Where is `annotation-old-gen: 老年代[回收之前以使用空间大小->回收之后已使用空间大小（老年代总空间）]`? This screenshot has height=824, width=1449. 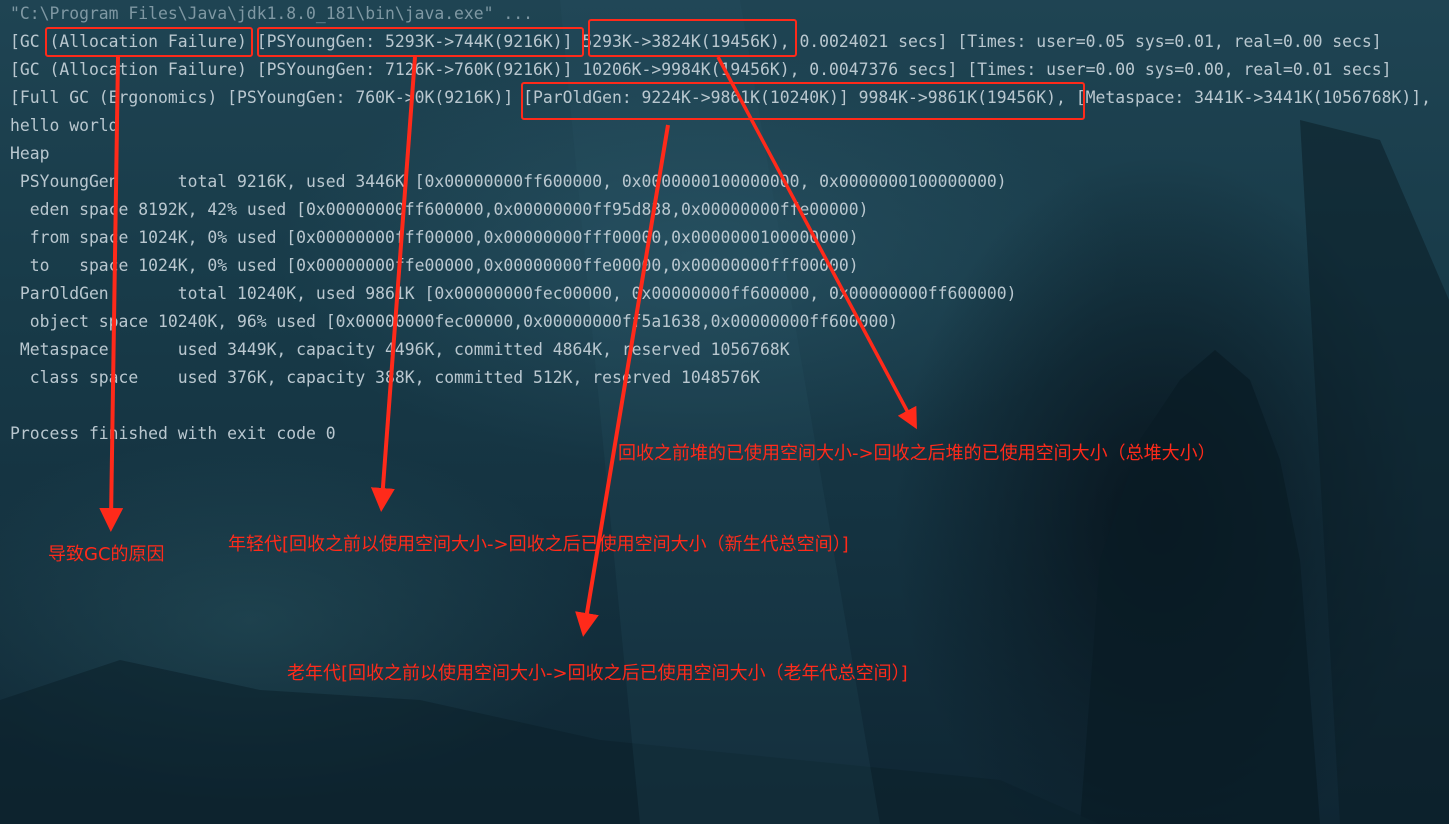
annotation-old-gen: 老年代[回收之前以使用空间大小->回收之后已使用空间大小（老年代总空间）] is located at coordinates (597, 673).